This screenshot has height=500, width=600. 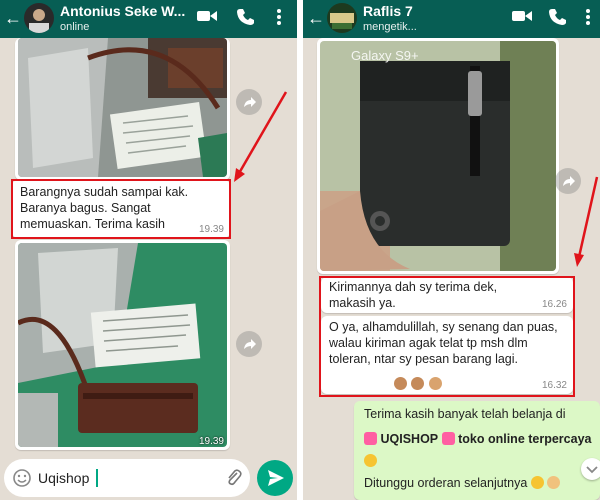 What do you see at coordinates (554, 482) in the screenshot?
I see `ok-hand-icon` at bounding box center [554, 482].